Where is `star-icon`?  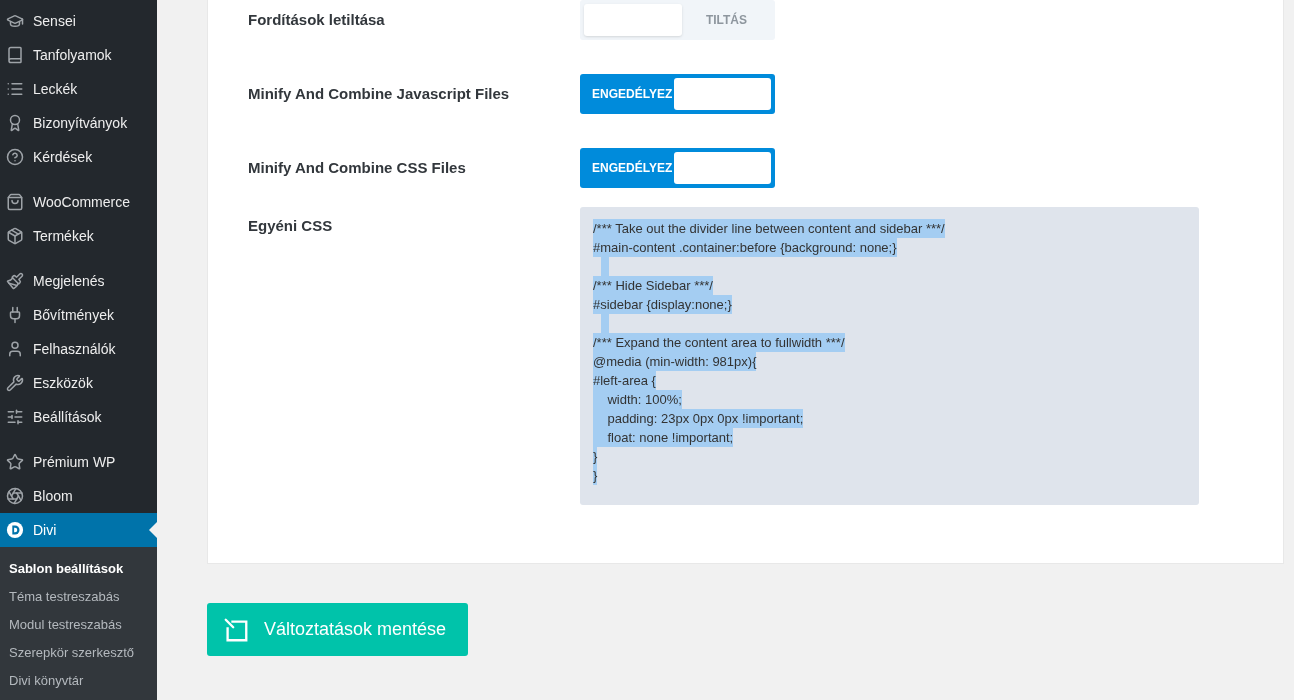 star-icon is located at coordinates (15, 462).